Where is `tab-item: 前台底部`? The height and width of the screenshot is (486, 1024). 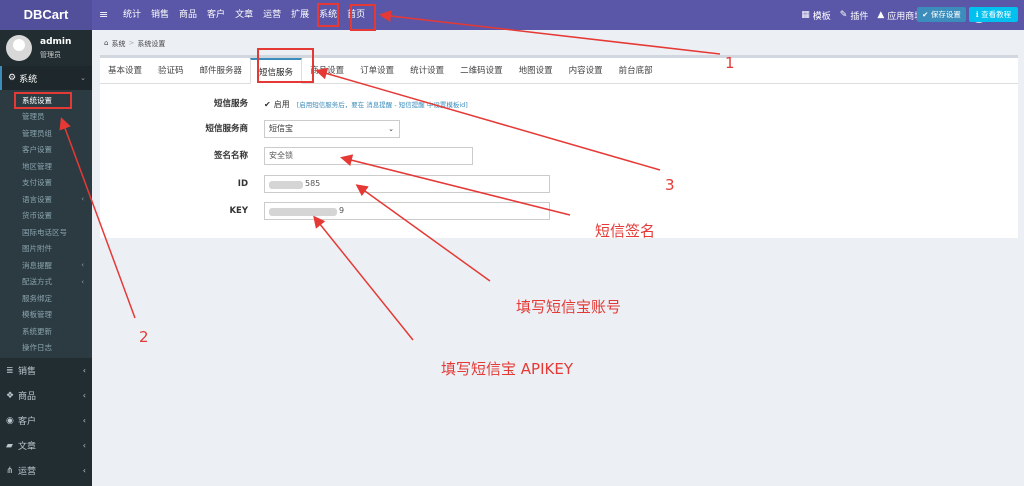
tab-item: 前台底部 is located at coordinates (636, 70).